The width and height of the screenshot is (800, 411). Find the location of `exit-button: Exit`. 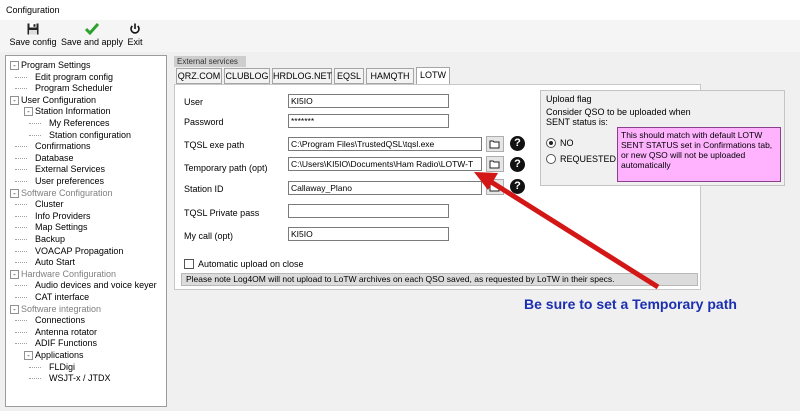

exit-button: Exit is located at coordinates (135, 37).